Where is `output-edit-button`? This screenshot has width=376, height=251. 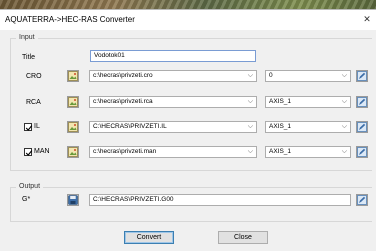
output-edit-button is located at coordinates (362, 200).